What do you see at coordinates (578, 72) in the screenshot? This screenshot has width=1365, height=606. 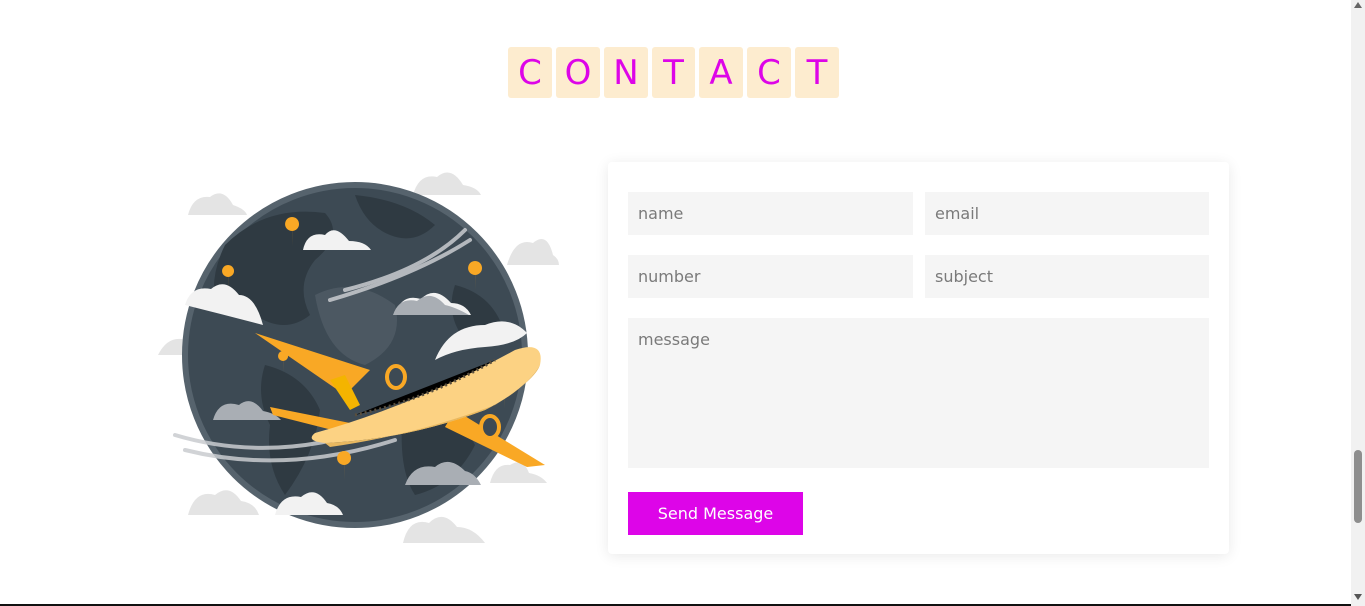 I see `heading-letter: O` at bounding box center [578, 72].